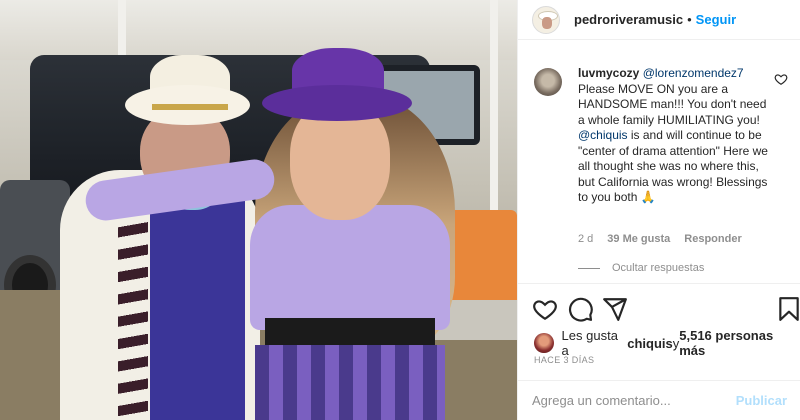 The width and height of the screenshot is (800, 420). I want to click on commenter-avatar, so click(548, 82).